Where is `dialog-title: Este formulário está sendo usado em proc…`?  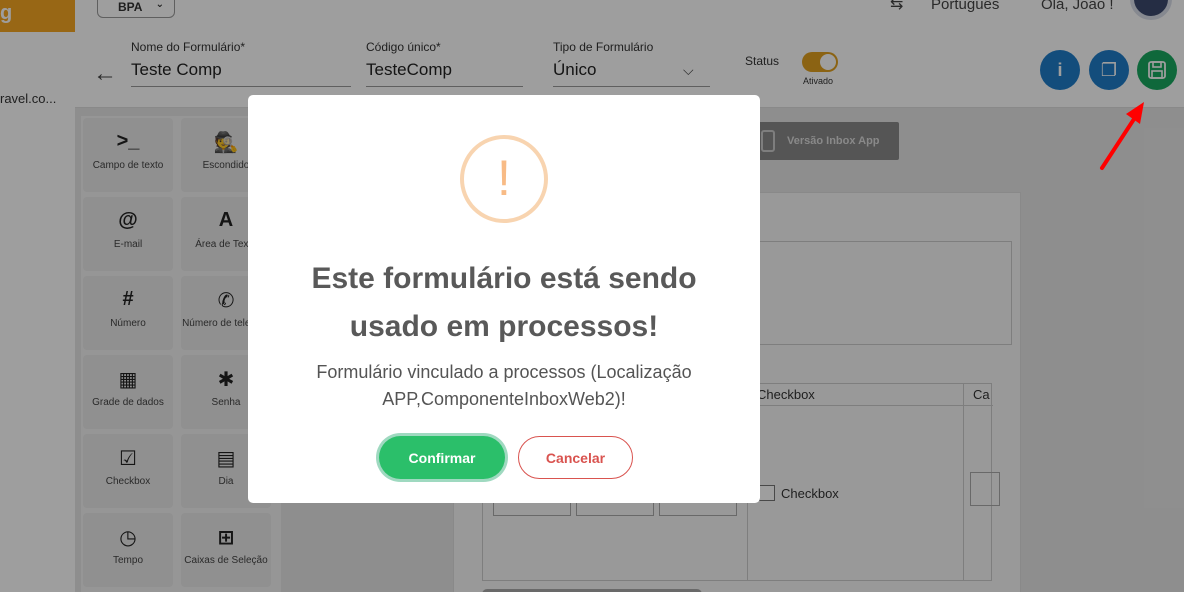 dialog-title: Este formulário está sendo usado em proc… is located at coordinates (504, 302).